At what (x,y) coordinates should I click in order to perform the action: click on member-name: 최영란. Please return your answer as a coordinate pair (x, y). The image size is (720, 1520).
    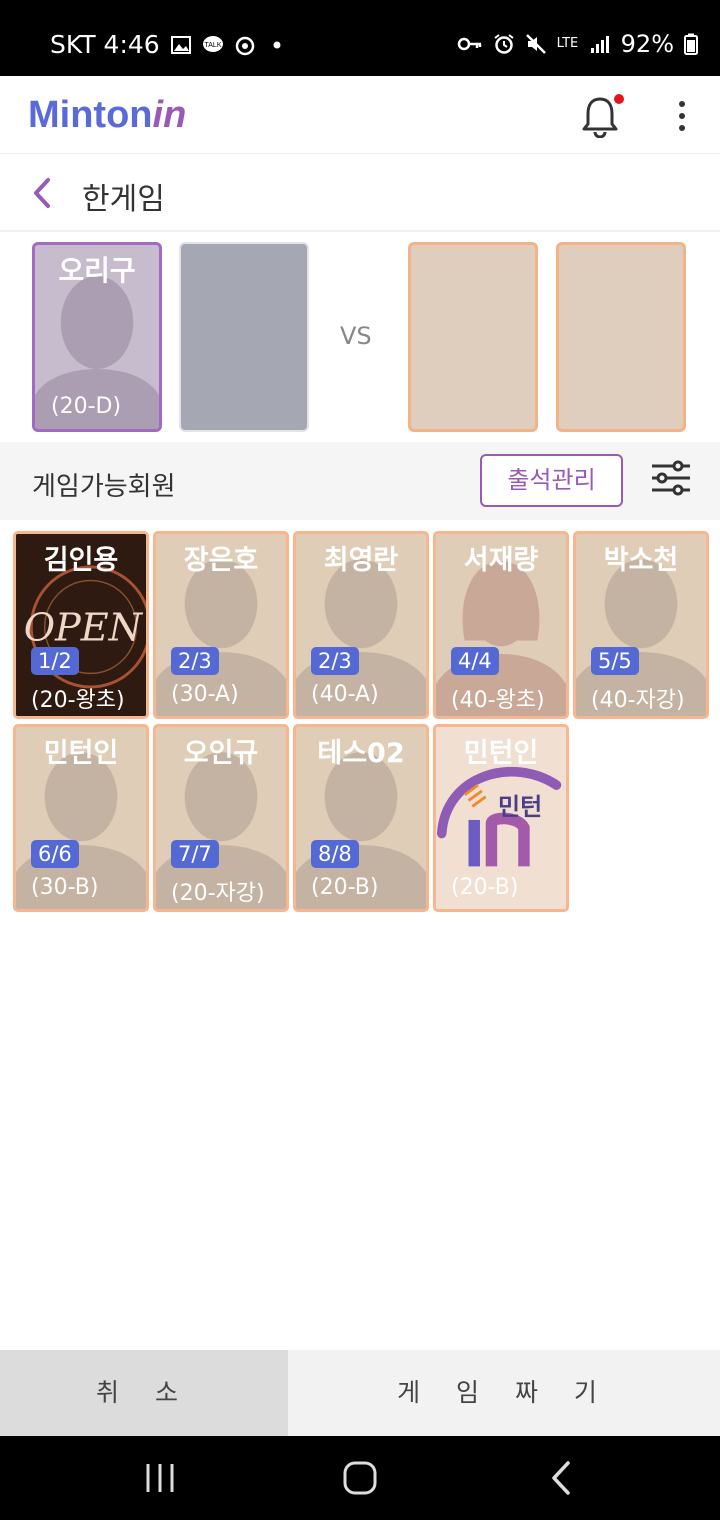
    Looking at the image, I should click on (361, 560).